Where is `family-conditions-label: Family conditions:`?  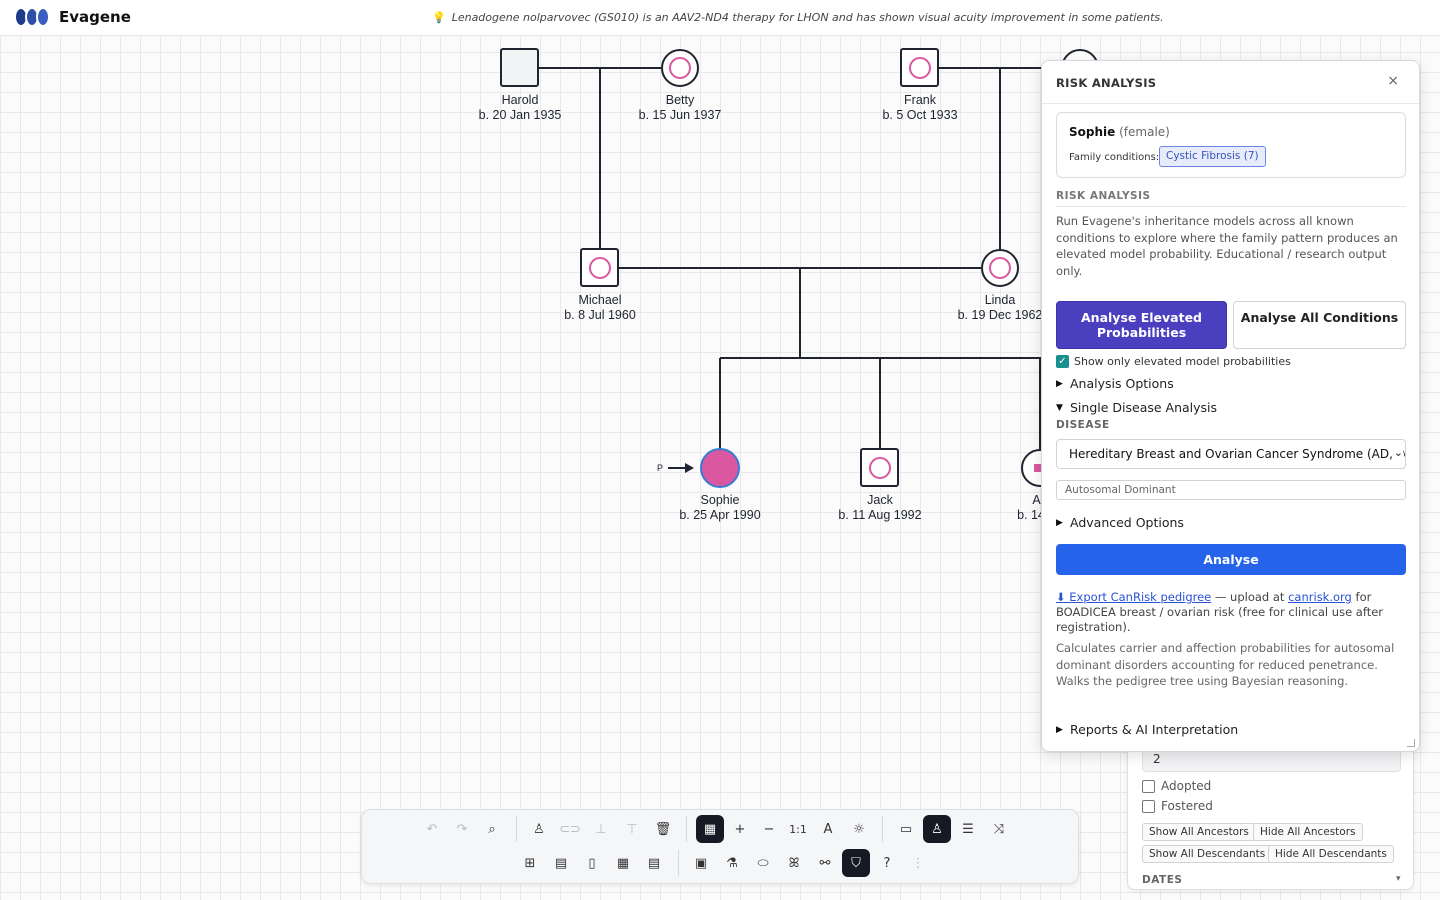
family-conditions-label: Family conditions: is located at coordinates (1114, 157).